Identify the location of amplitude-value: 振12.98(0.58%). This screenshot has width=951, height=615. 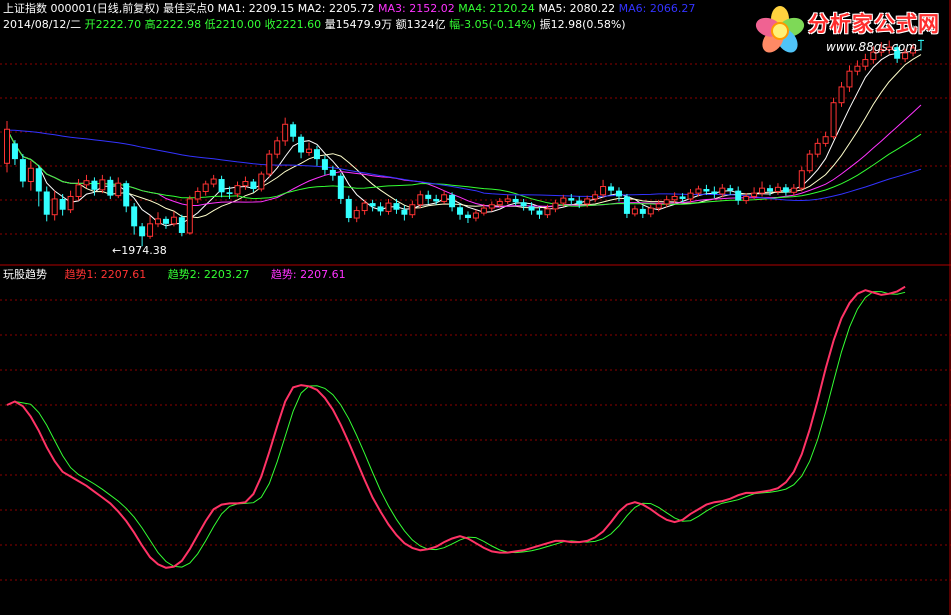
(582, 24).